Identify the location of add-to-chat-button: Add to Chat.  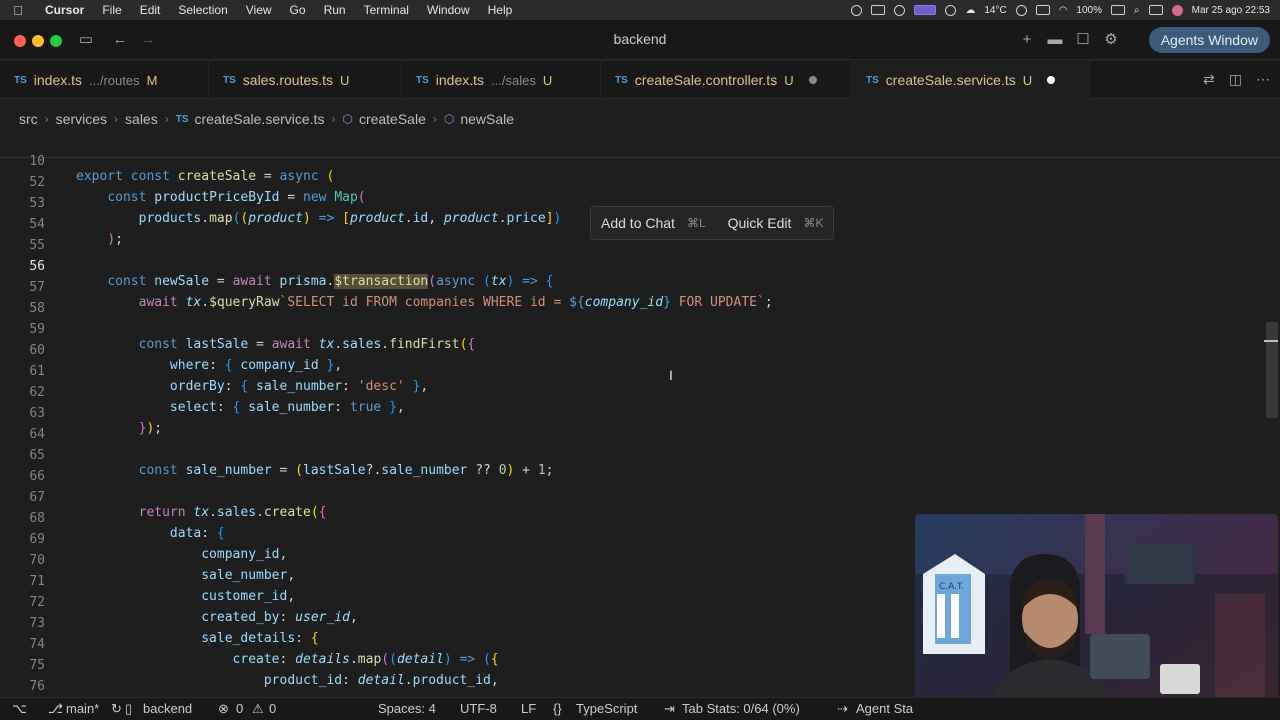
(638, 223).